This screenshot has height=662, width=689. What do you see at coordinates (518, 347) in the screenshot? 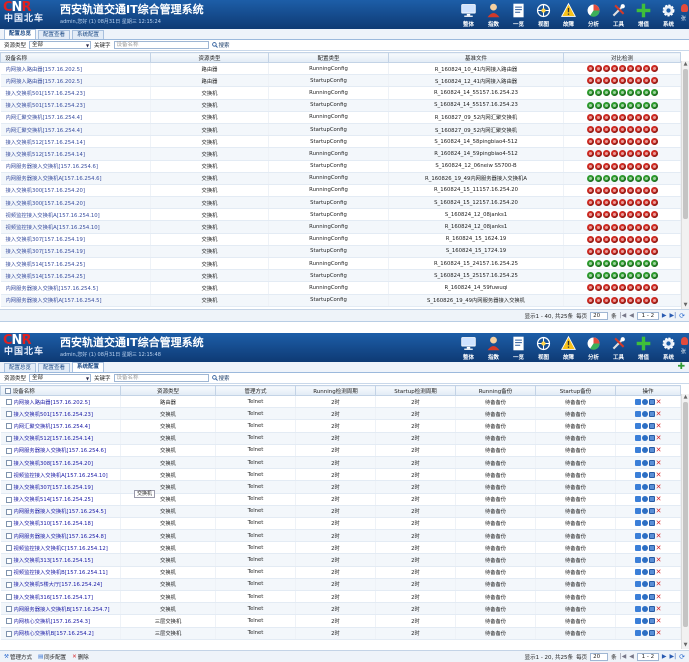
I see `nav-document-button: 一览` at bounding box center [518, 347].